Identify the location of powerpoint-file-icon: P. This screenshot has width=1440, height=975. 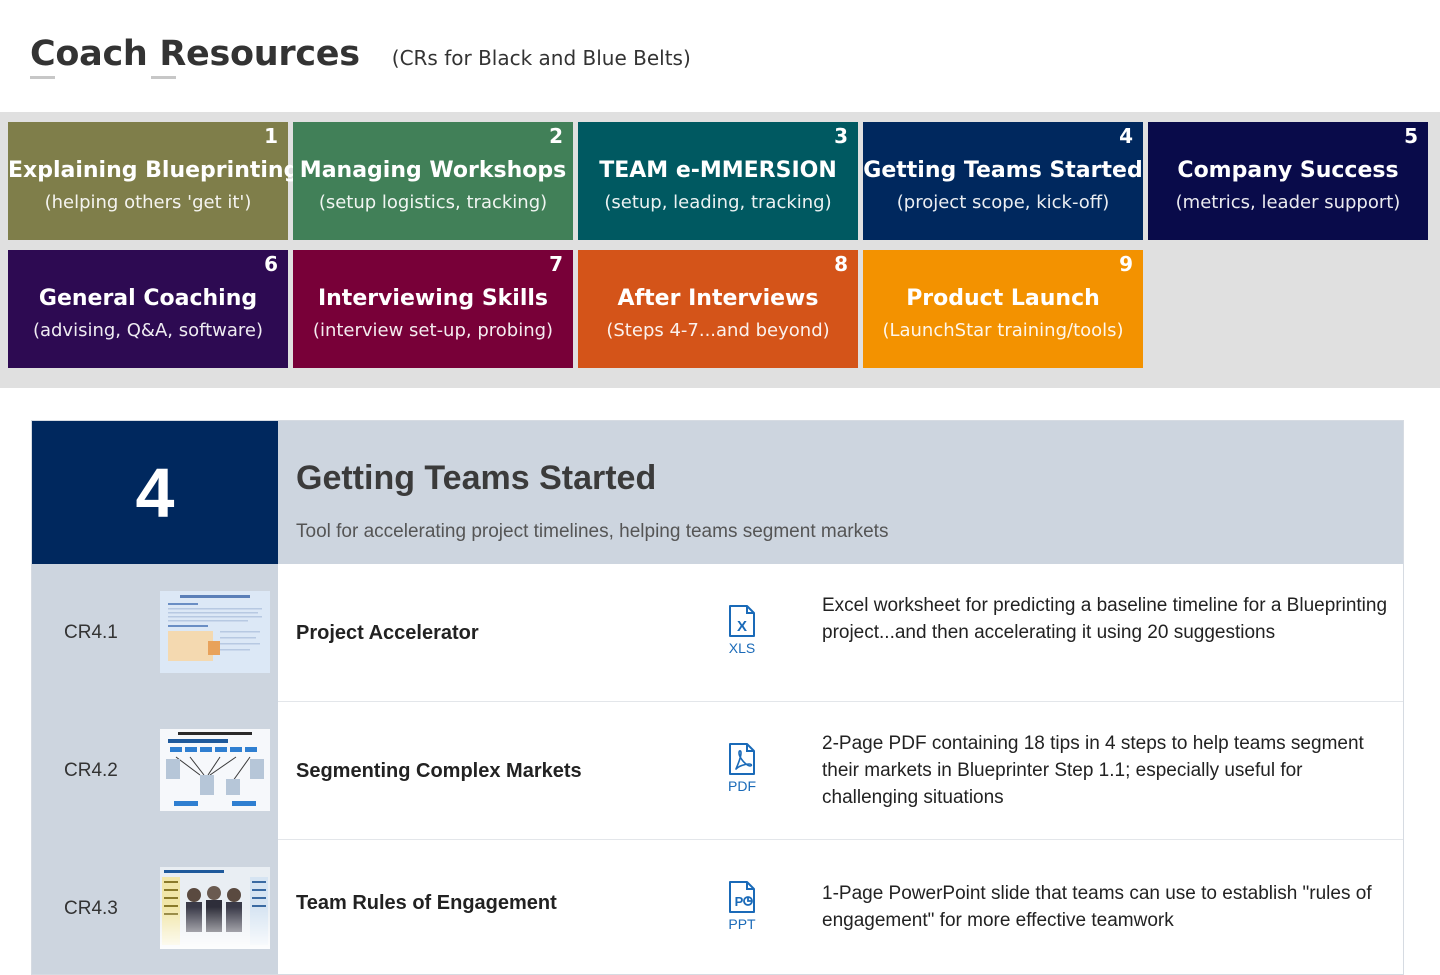
(742, 897).